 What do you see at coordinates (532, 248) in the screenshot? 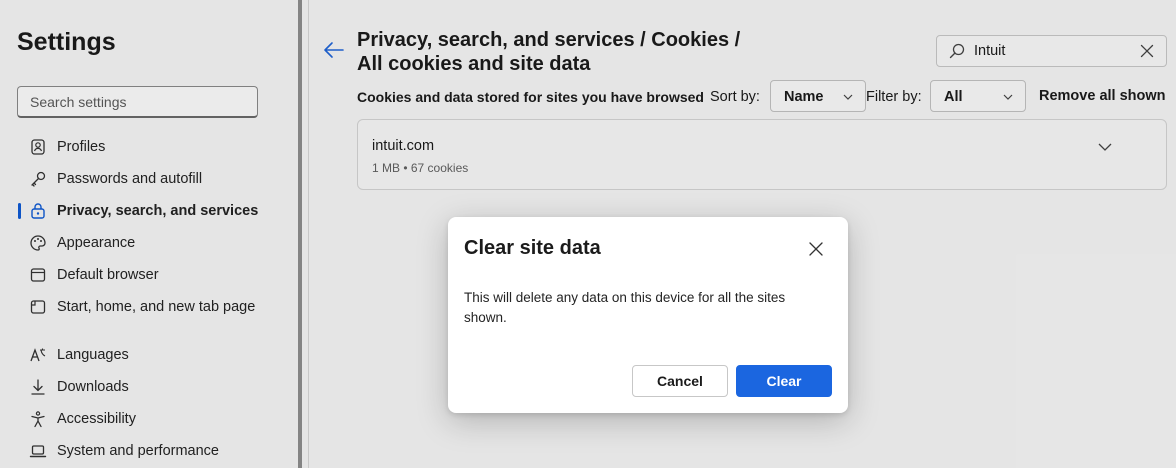
I see `dialog-title: Clear site data` at bounding box center [532, 248].